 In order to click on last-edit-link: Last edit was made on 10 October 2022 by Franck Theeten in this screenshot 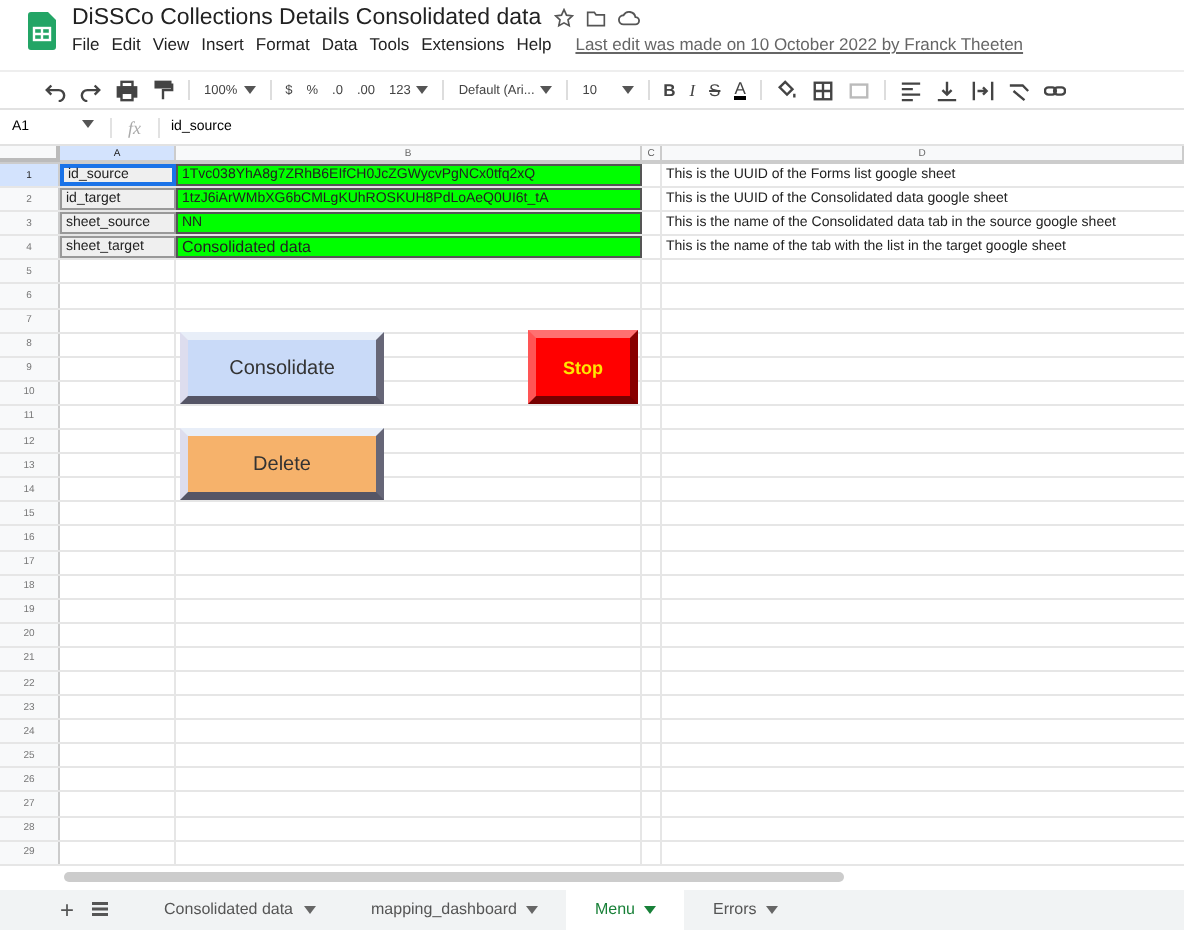, I will do `click(799, 44)`.